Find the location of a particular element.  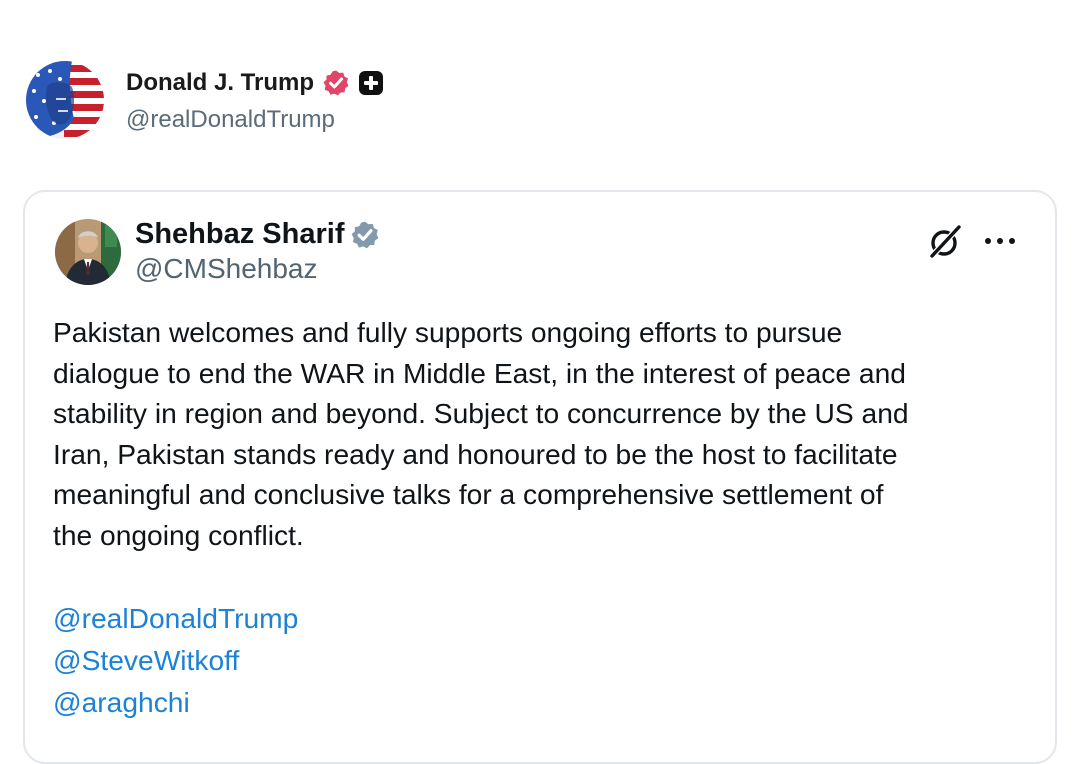

mention-link: @SteveWitkoff is located at coordinates (175, 660).